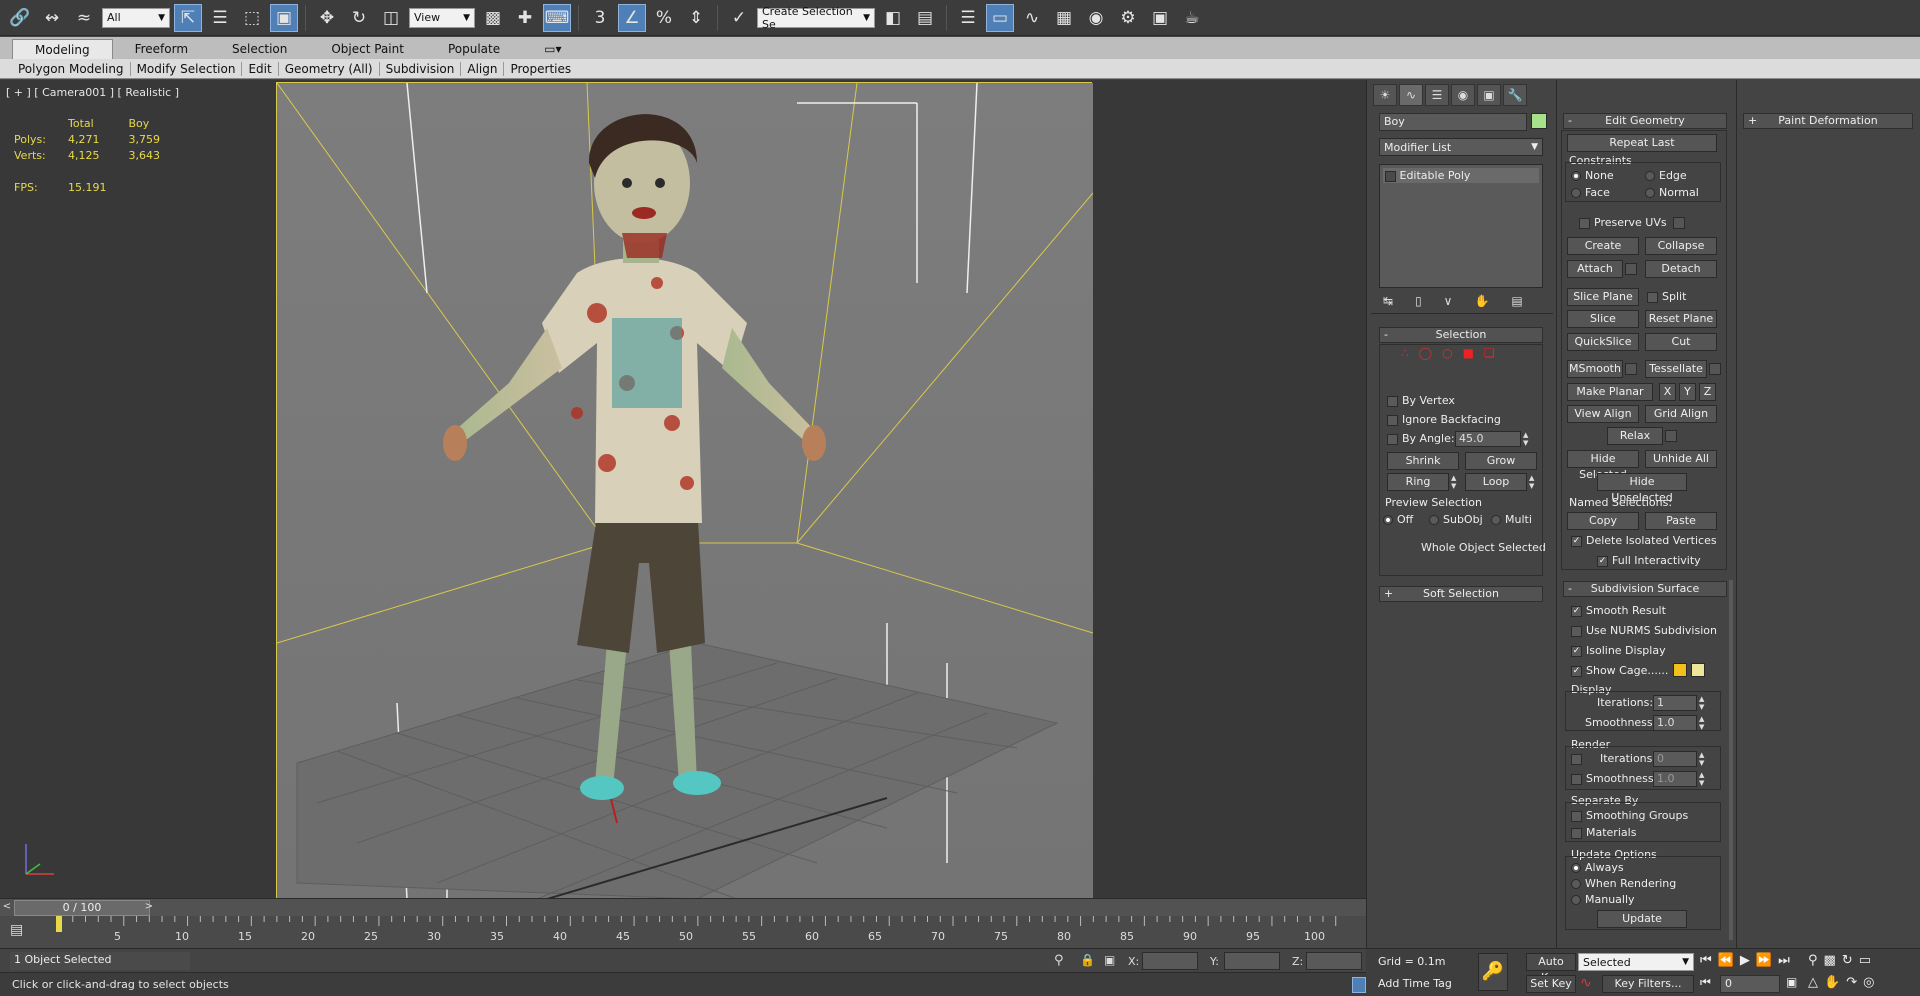 Image resolution: width=1920 pixels, height=996 pixels. Describe the element at coordinates (1576, 884) in the screenshot. I see `update-when-rendering-radio` at that location.